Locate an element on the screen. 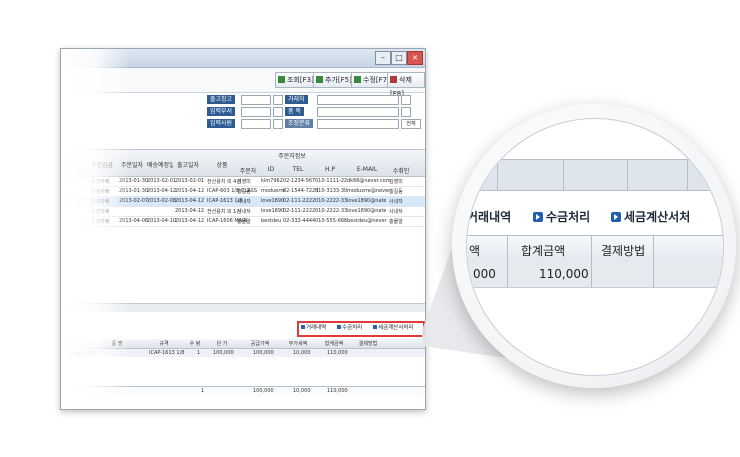 This screenshot has width=740, height=457. table-cell: 2013-04-08 is located at coordinates (134, 221).